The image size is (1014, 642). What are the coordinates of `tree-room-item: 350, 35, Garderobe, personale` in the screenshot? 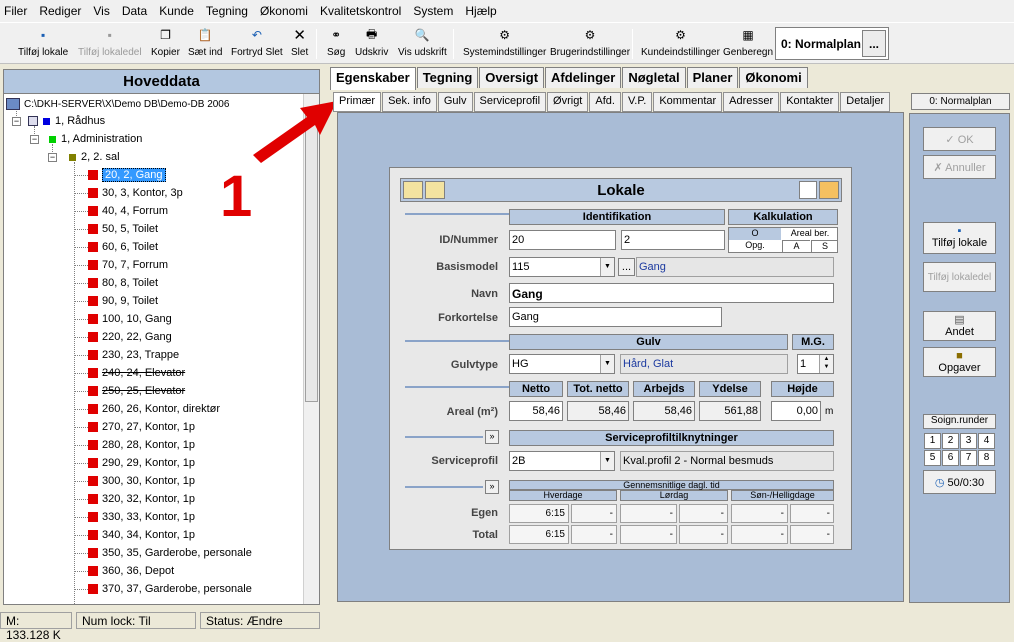 It's located at (170, 553).